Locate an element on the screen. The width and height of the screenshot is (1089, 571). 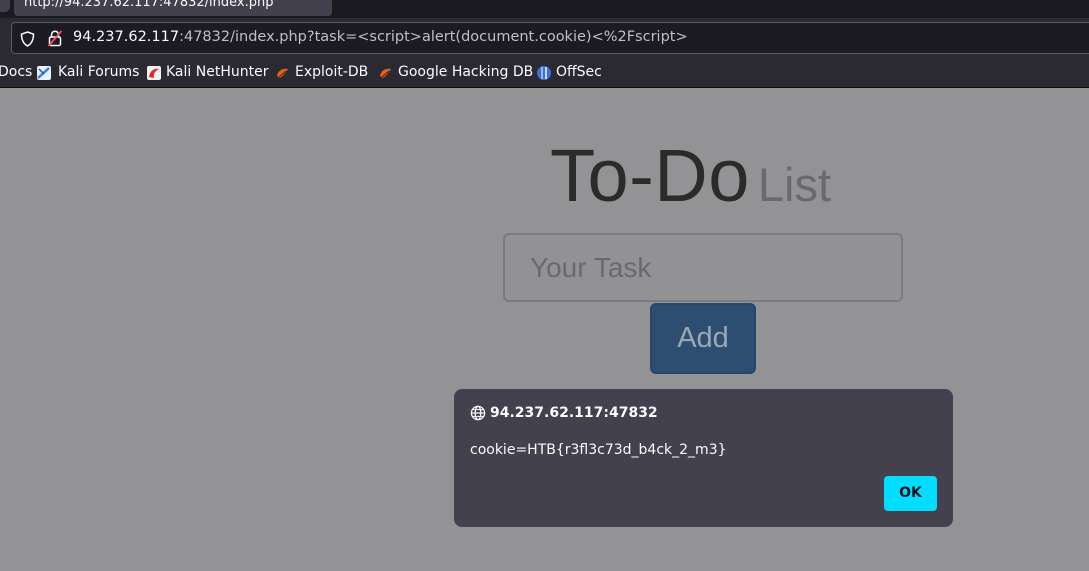
title-main: To-Do is located at coordinates (650, 175).